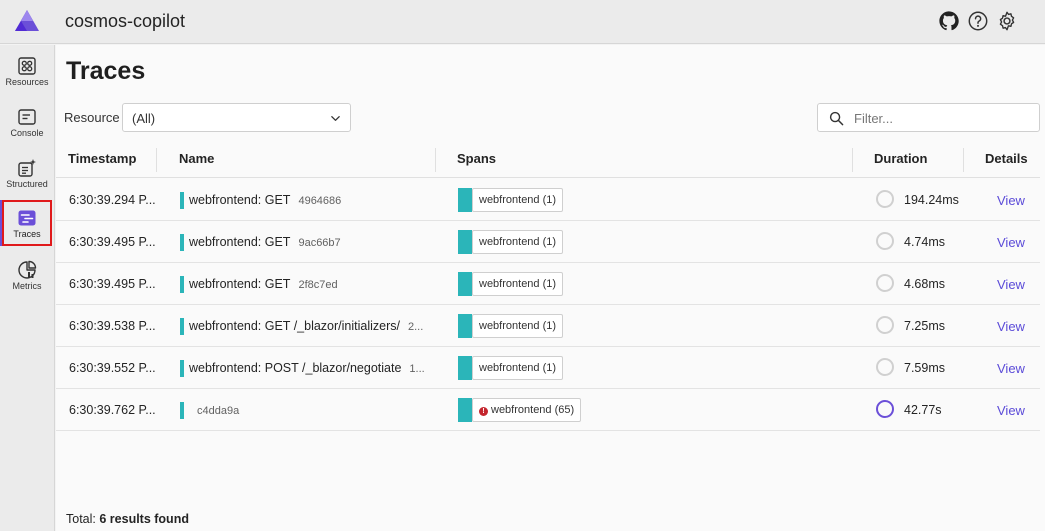  I want to click on trace-id: 4964686, so click(320, 201).